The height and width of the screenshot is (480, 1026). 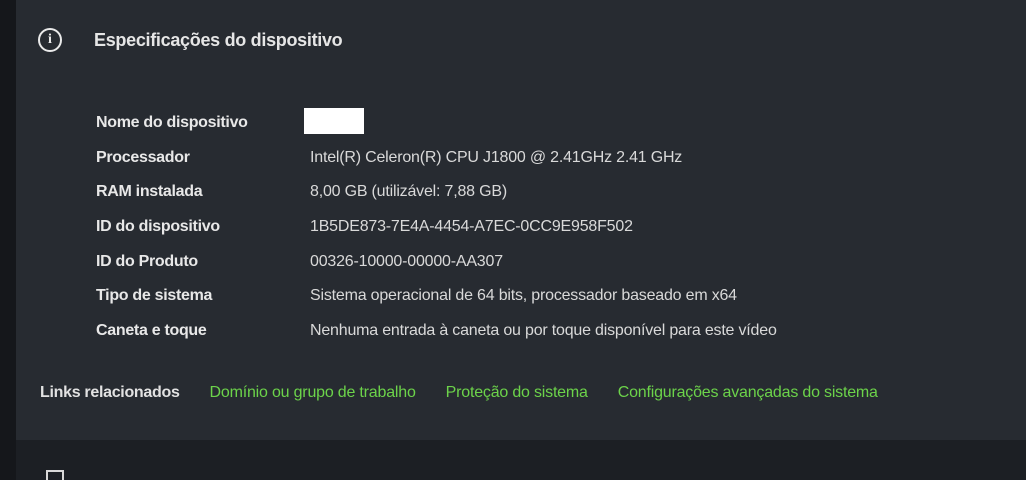 What do you see at coordinates (147, 261) in the screenshot?
I see `spec-label: ID do Produto` at bounding box center [147, 261].